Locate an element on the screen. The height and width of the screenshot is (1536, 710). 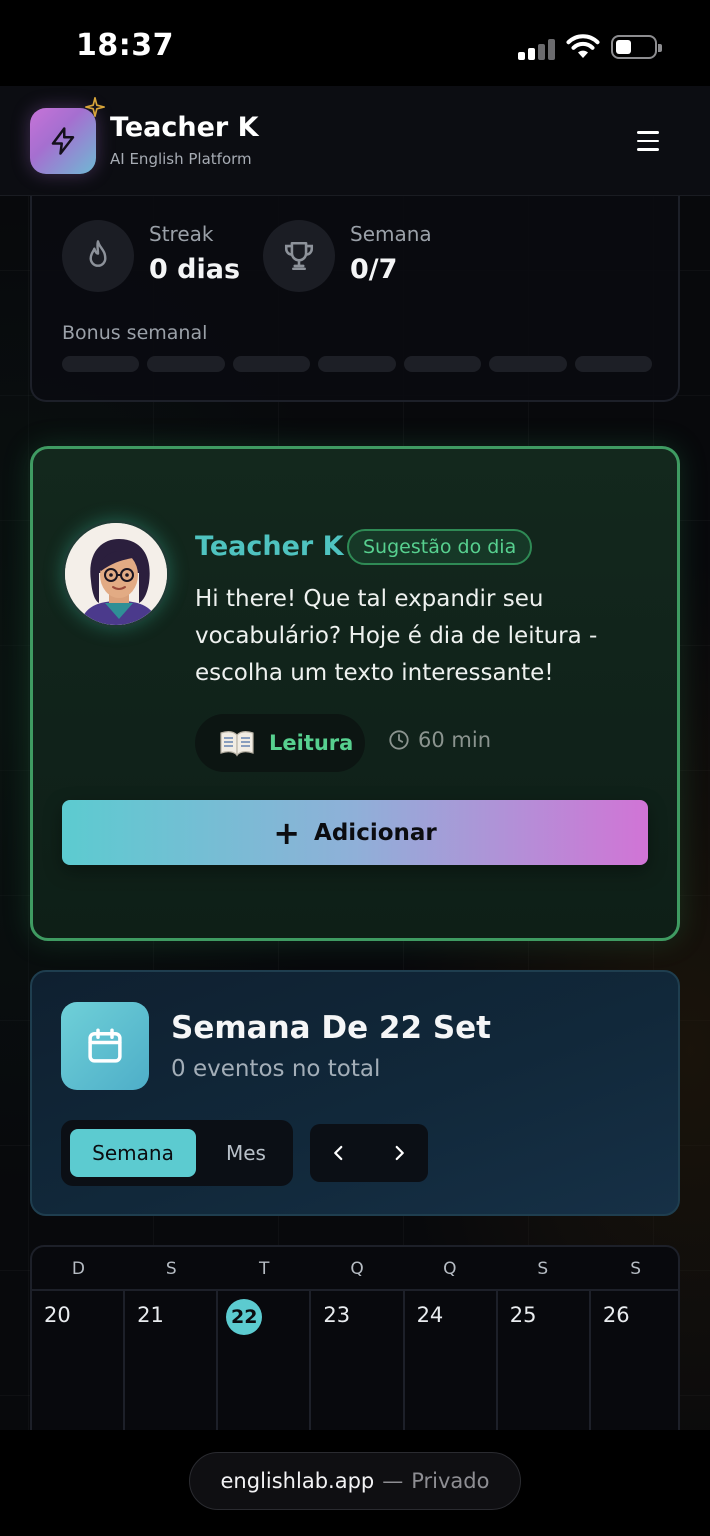
chevron-right-icon is located at coordinates (399, 1153).